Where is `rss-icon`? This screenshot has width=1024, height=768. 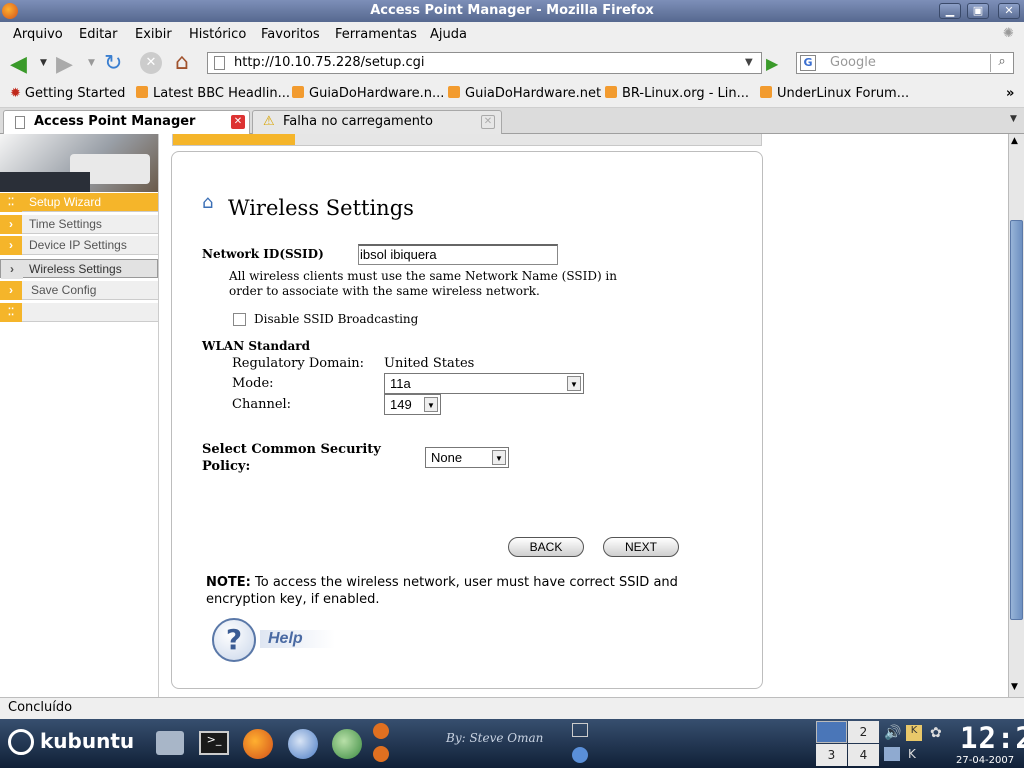
rss-icon is located at coordinates (454, 92).